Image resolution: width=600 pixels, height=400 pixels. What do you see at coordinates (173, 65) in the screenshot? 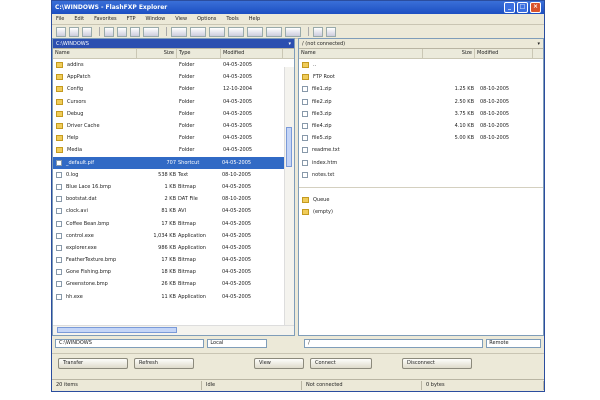
I see `table-row: addins Folder 04-05-2005` at bounding box center [173, 65].